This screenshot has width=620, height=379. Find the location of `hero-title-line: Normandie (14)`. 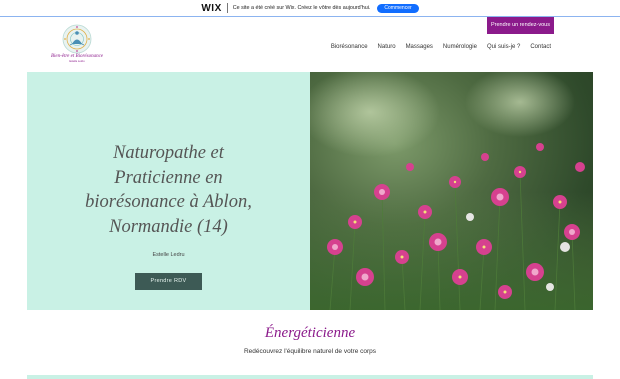

hero-title-line: Normandie (14) is located at coordinates (168, 226).